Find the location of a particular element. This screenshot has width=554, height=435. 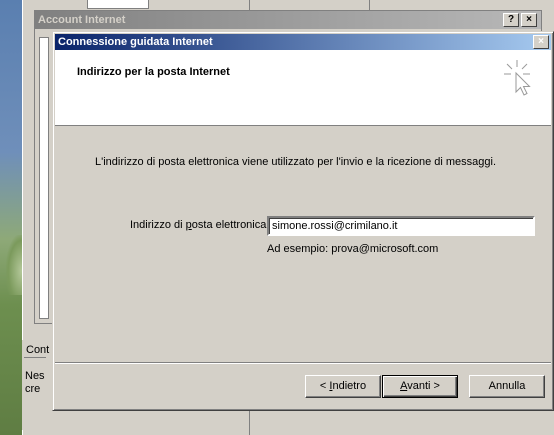

email-input is located at coordinates (401, 226).